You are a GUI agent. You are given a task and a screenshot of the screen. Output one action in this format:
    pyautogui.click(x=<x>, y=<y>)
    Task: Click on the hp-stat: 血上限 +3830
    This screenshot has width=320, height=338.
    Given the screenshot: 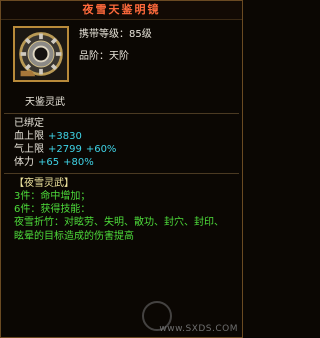 What is the action you would take?
    pyautogui.click(x=121, y=136)
    